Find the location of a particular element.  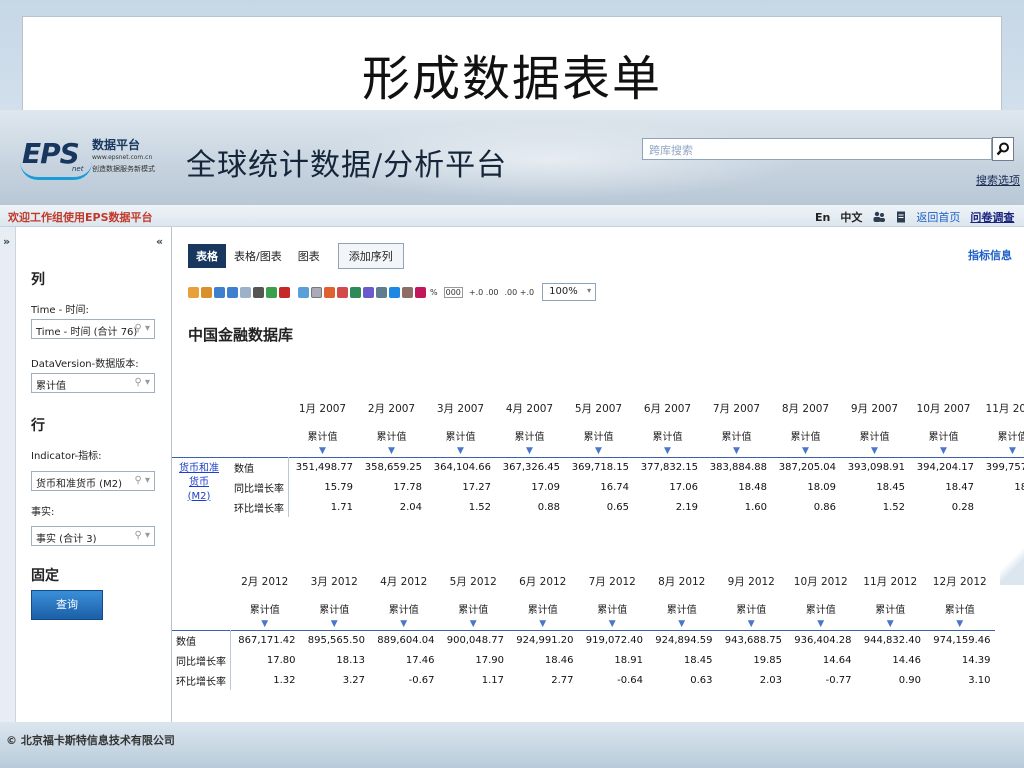

month-header: 4月 2007 is located at coordinates (529, 408).